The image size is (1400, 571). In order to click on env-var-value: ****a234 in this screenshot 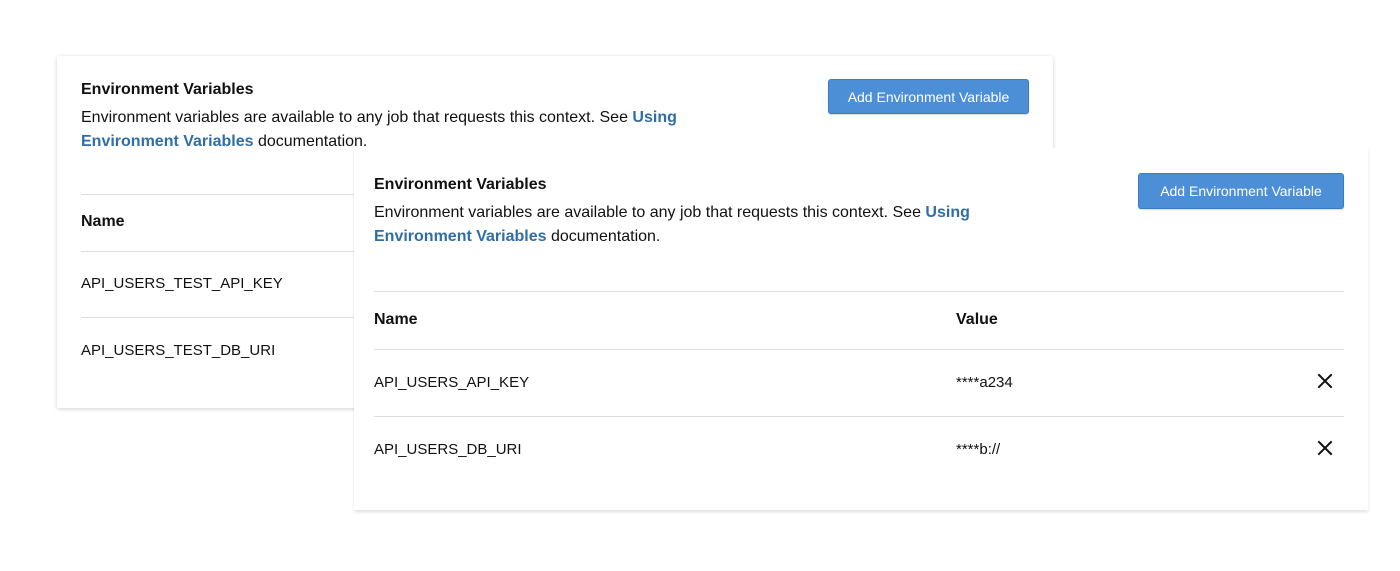, I will do `click(984, 382)`.